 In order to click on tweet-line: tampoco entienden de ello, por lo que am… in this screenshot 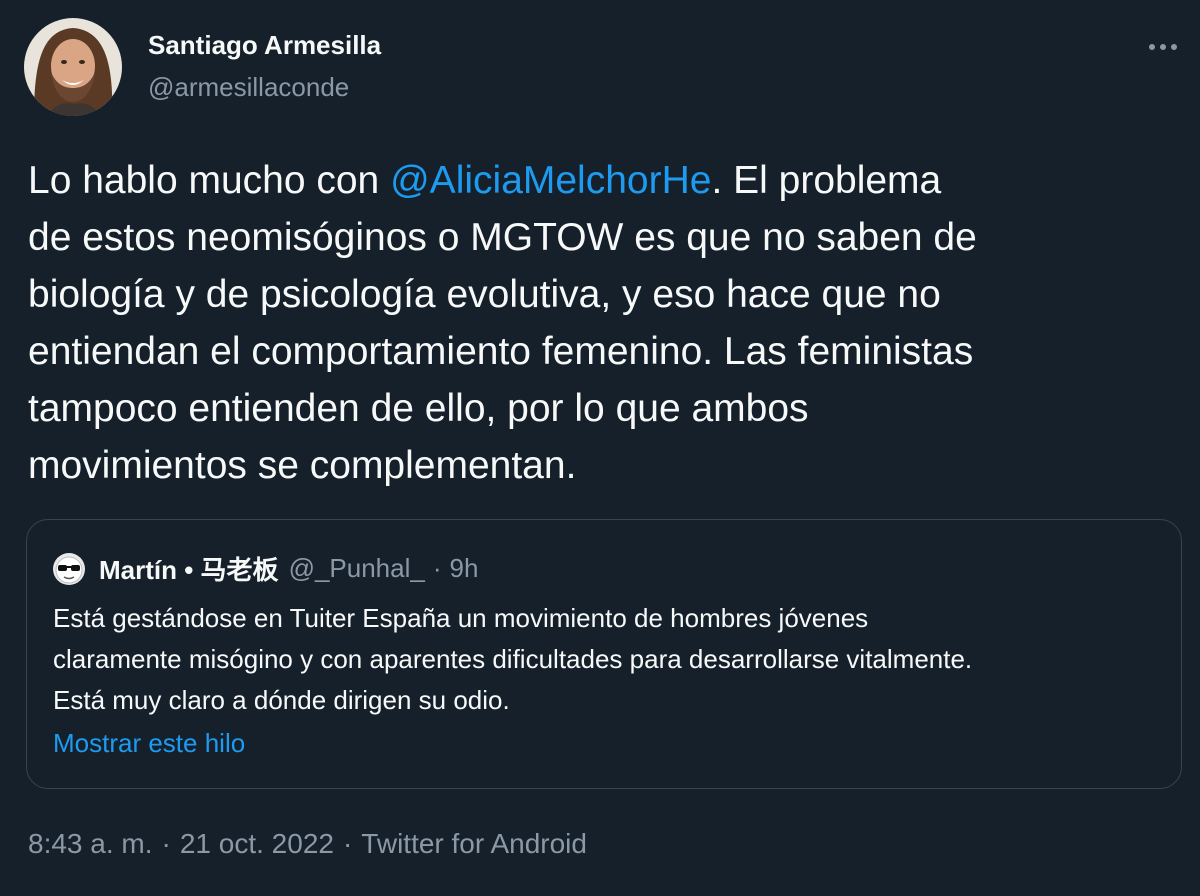, I will do `click(418, 408)`.